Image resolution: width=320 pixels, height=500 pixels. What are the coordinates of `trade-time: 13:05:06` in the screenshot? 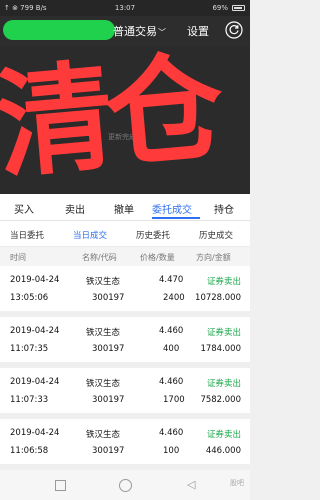 It's located at (29, 298).